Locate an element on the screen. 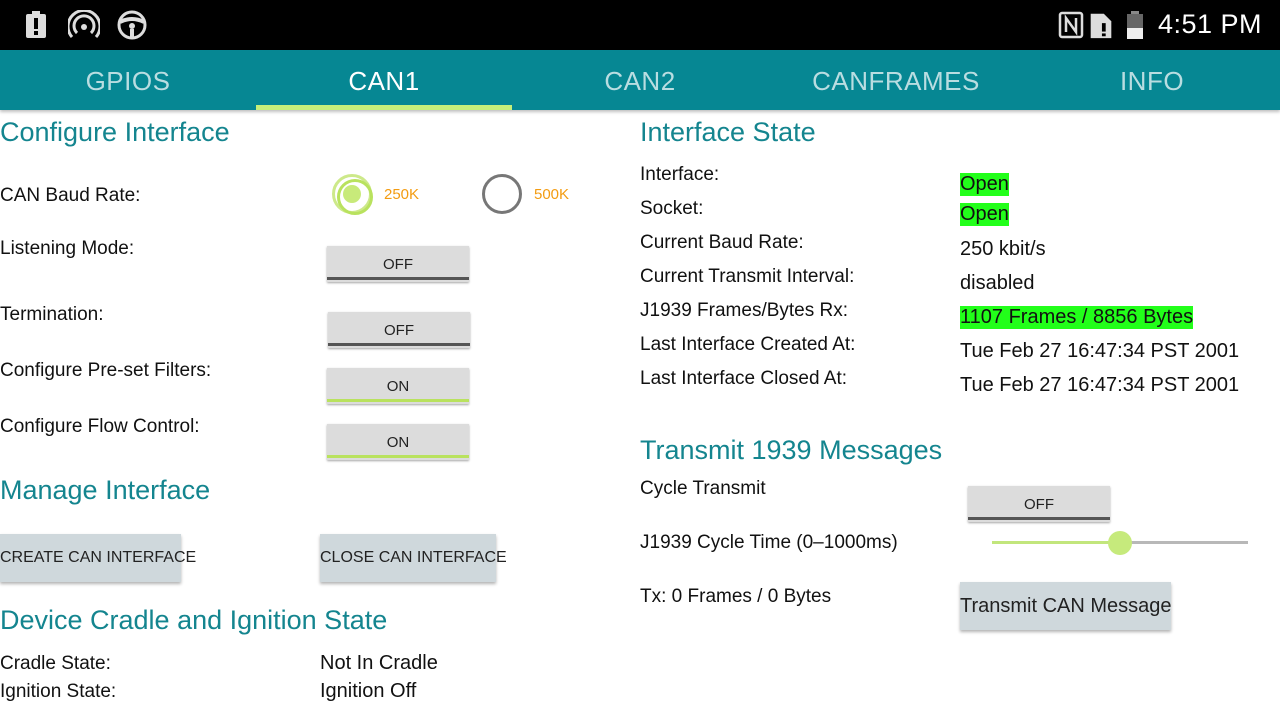 This screenshot has height=720, width=1280. transmit-heading: Transmit 1939 Messages is located at coordinates (791, 450).